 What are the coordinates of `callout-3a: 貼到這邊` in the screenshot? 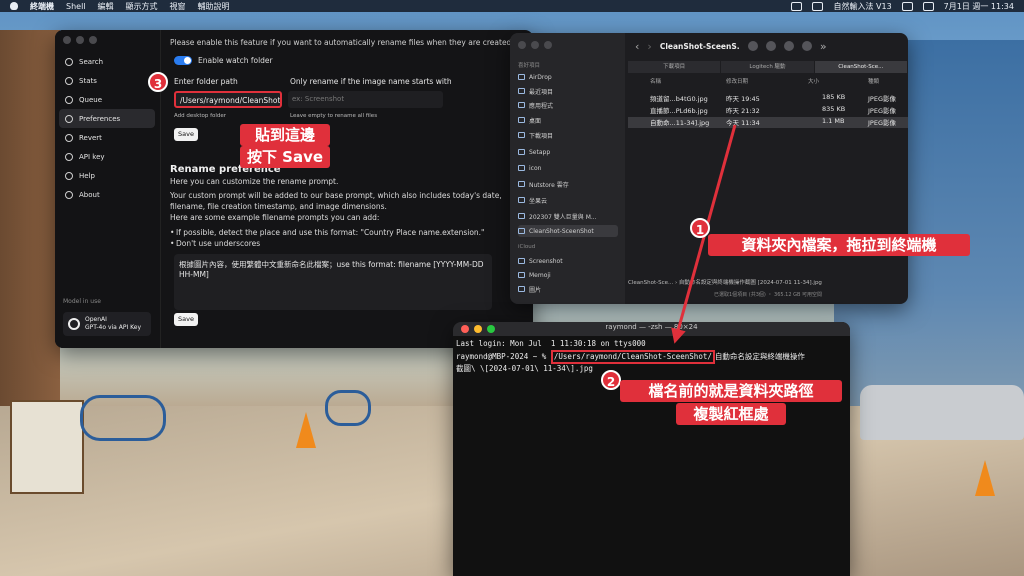 It's located at (285, 135).